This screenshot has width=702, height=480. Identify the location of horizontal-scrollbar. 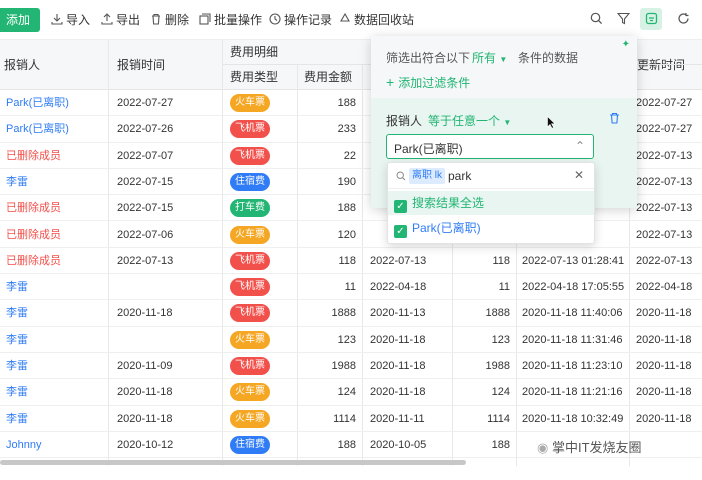
(233, 462).